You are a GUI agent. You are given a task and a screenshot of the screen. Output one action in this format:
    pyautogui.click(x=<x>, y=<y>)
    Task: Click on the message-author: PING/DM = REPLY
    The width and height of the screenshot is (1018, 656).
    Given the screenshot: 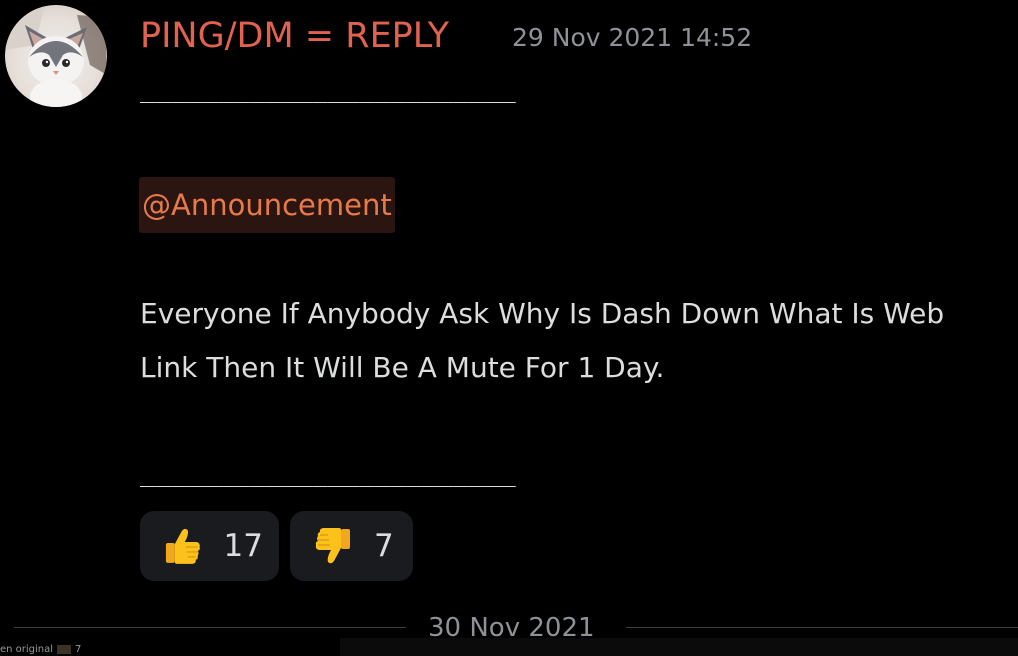 What is the action you would take?
    pyautogui.click(x=294, y=36)
    